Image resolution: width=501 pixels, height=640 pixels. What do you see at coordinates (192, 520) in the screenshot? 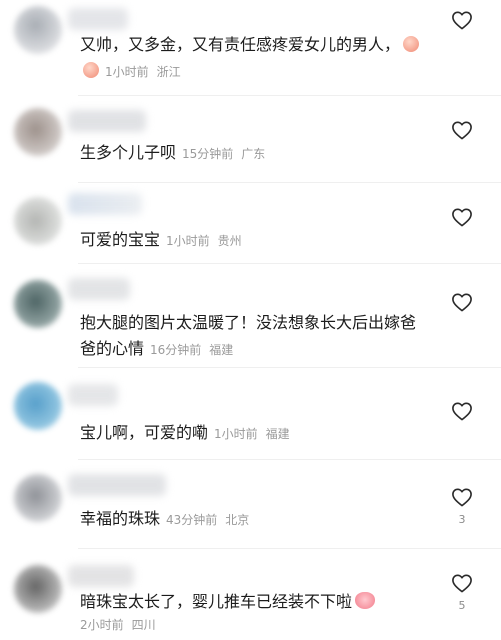
I see `comment-time: 43分钟前` at bounding box center [192, 520].